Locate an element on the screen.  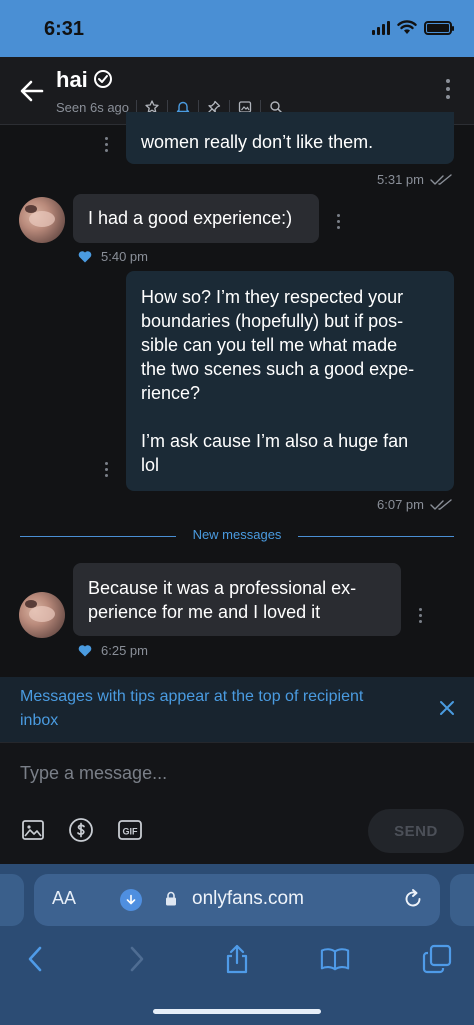
message-text: women really don’t like them. is located at coordinates (257, 142).